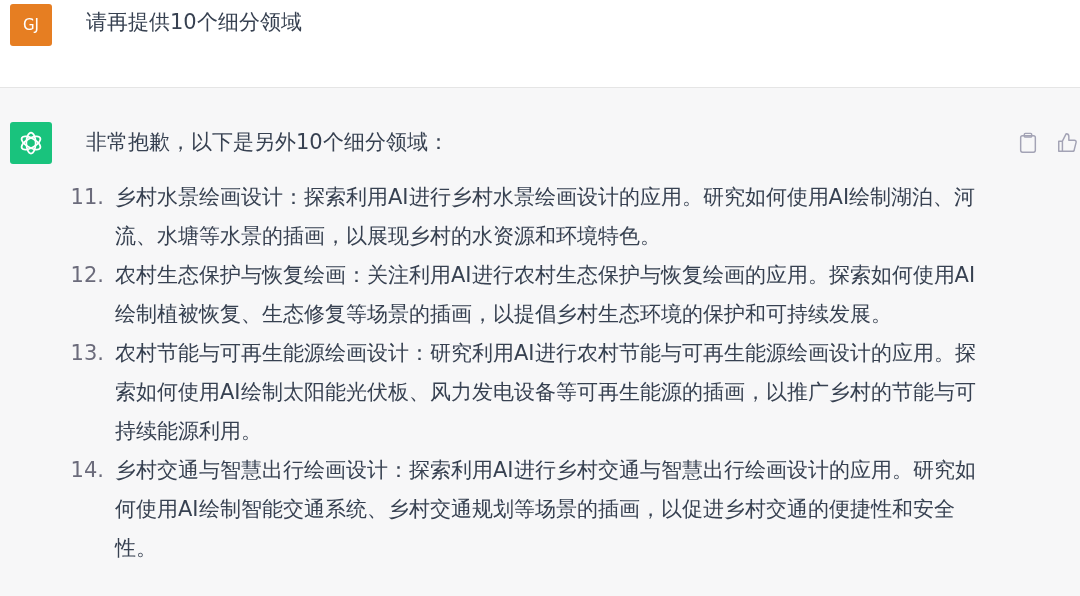 Image resolution: width=1080 pixels, height=596 pixels. What do you see at coordinates (1028, 143) in the screenshot?
I see `clipboard-icon` at bounding box center [1028, 143].